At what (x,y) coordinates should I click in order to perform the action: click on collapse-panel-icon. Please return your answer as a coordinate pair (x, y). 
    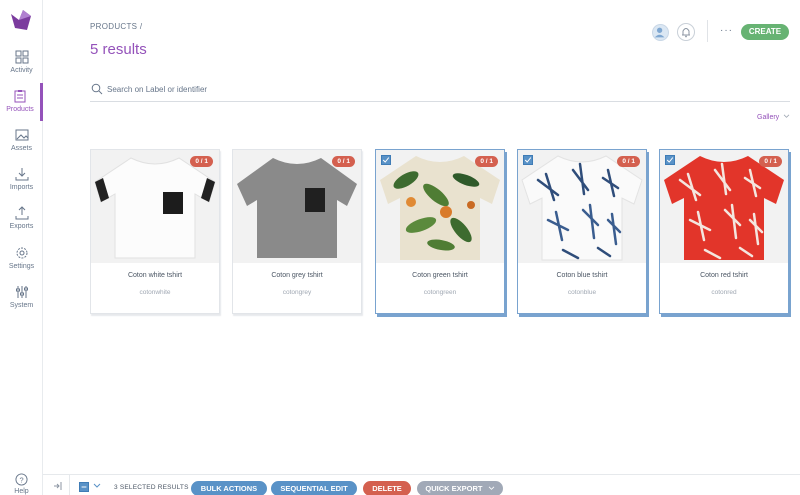
    Looking at the image, I should click on (58, 486).